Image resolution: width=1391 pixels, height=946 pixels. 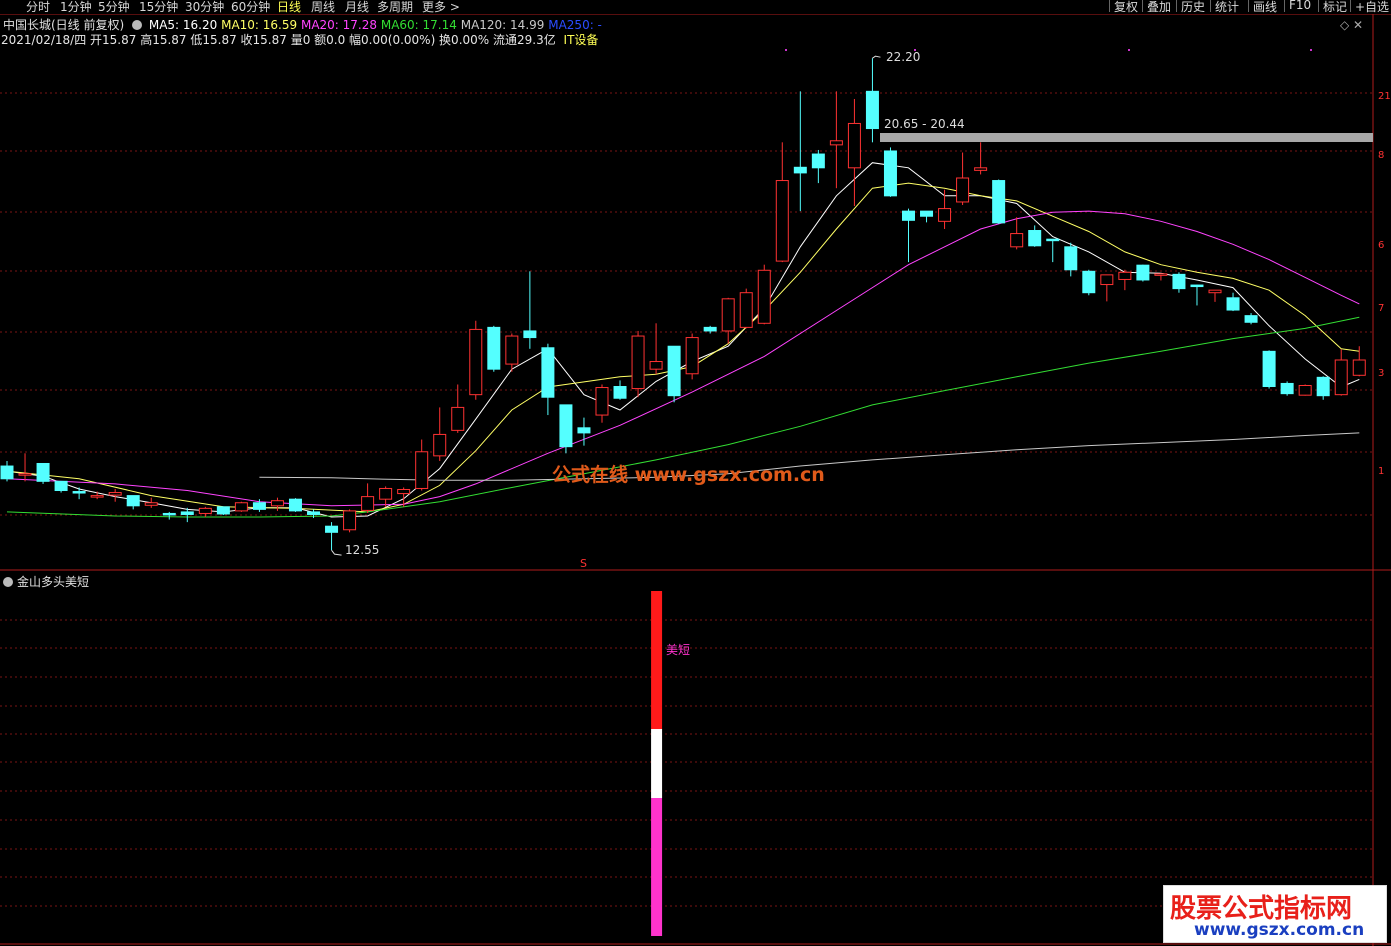 I want to click on period-tab: 15分钟, so click(x=158, y=7).